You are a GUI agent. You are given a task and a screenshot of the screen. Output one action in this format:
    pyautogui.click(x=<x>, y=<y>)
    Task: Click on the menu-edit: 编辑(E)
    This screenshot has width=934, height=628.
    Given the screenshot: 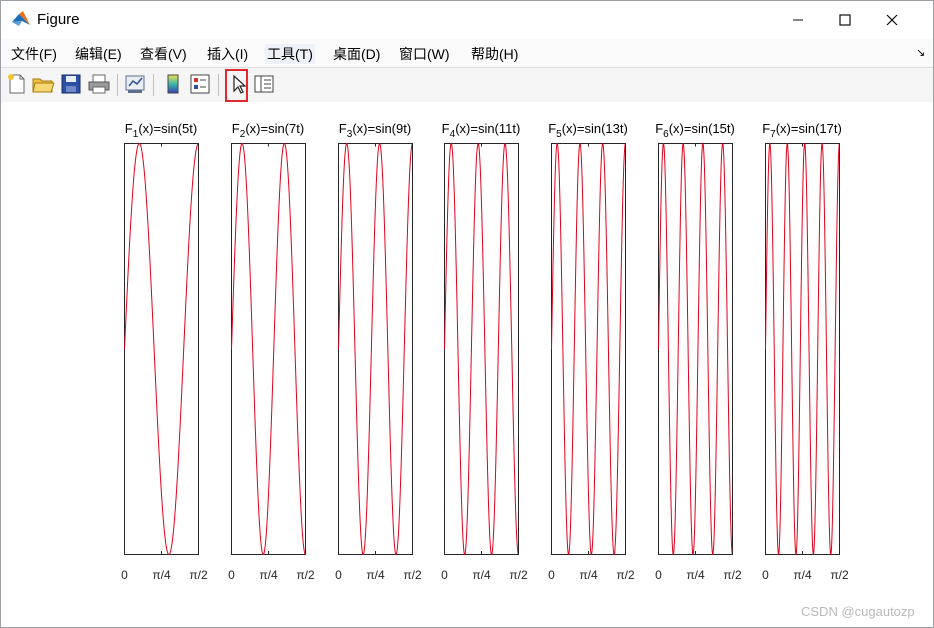 What is the action you would take?
    pyautogui.click(x=98, y=54)
    